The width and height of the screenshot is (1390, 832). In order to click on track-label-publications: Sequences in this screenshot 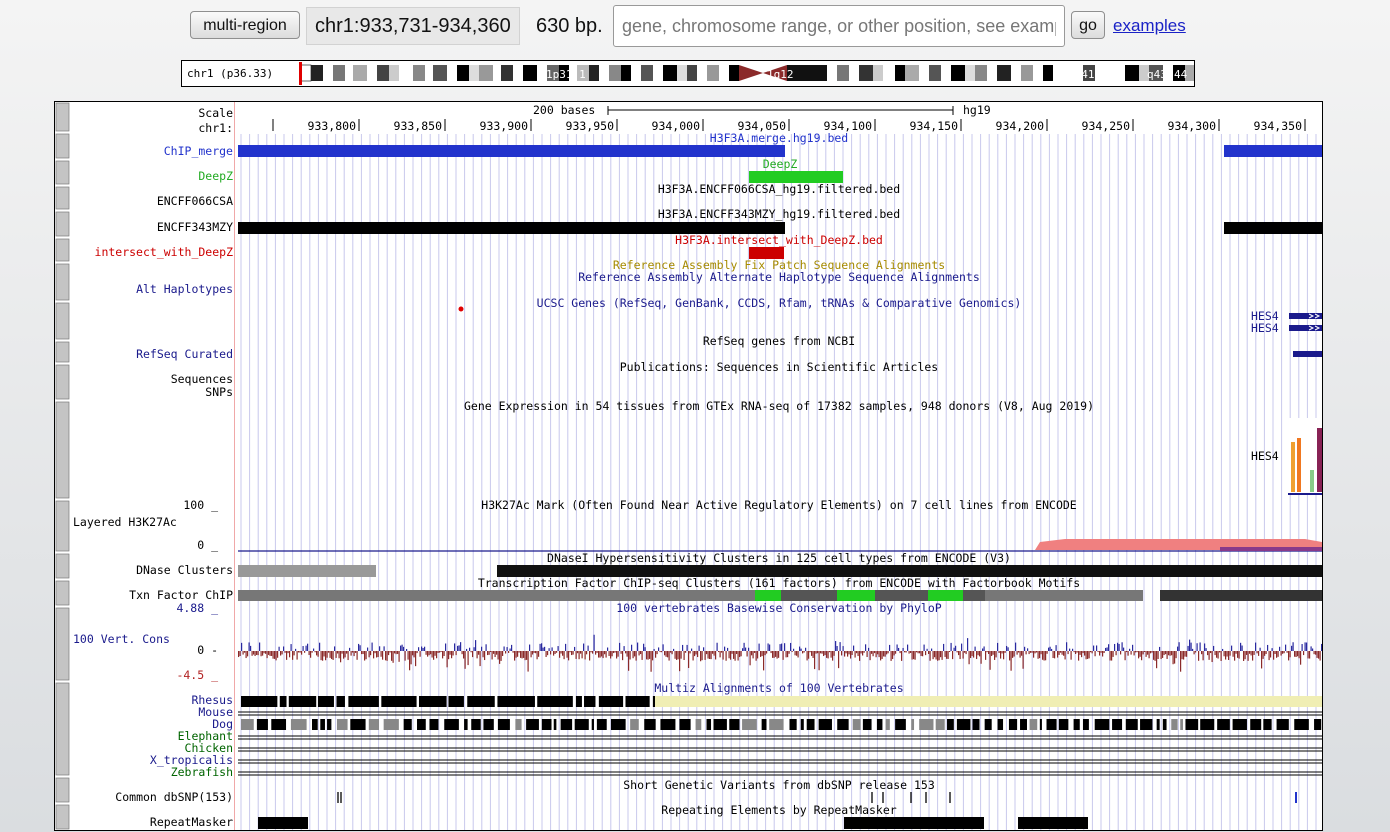, I will do `click(202, 379)`.